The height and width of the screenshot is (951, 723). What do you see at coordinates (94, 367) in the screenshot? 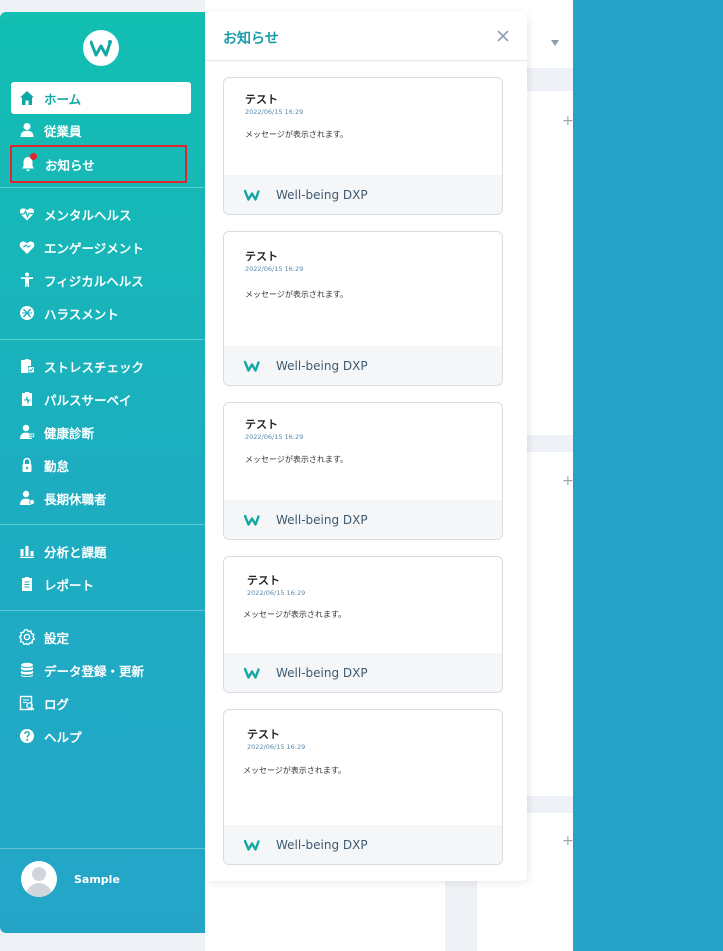
I see `sidebar-item-label: ストレスチェック` at bounding box center [94, 367].